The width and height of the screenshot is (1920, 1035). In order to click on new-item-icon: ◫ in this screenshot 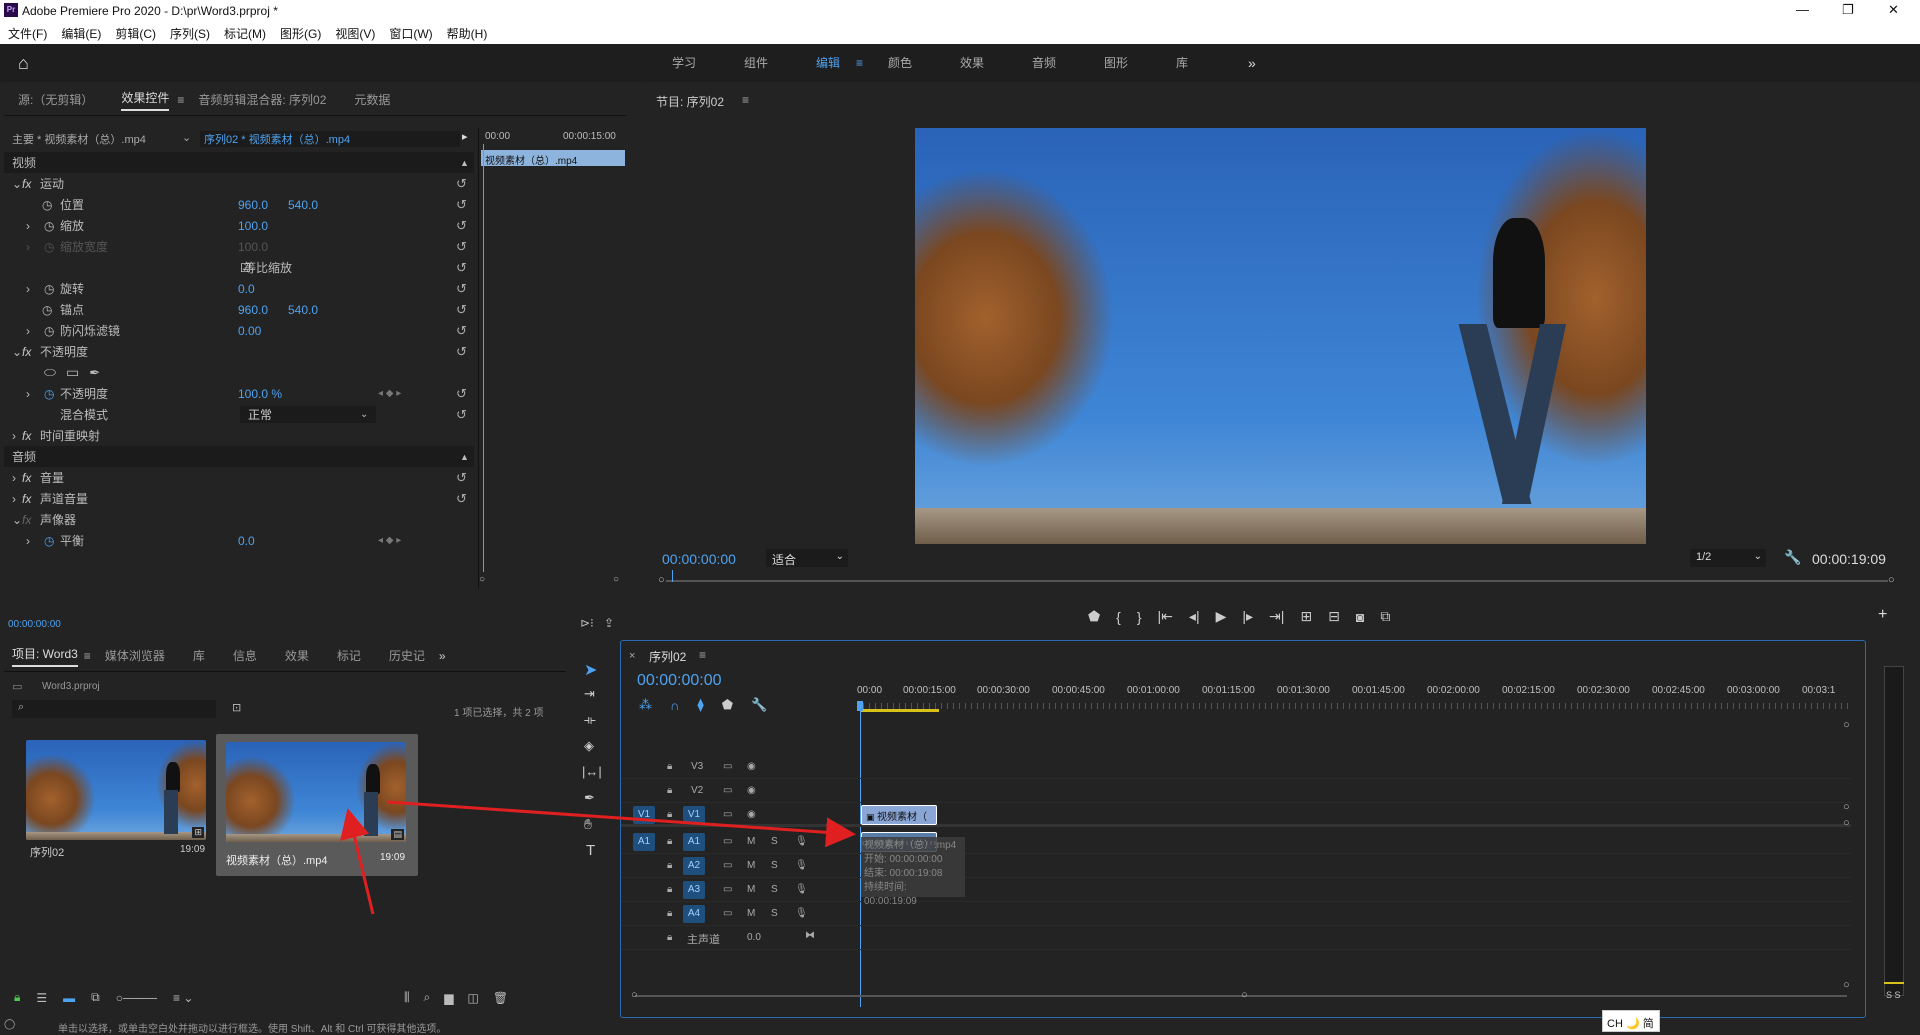, I will do `click(473, 998)`.